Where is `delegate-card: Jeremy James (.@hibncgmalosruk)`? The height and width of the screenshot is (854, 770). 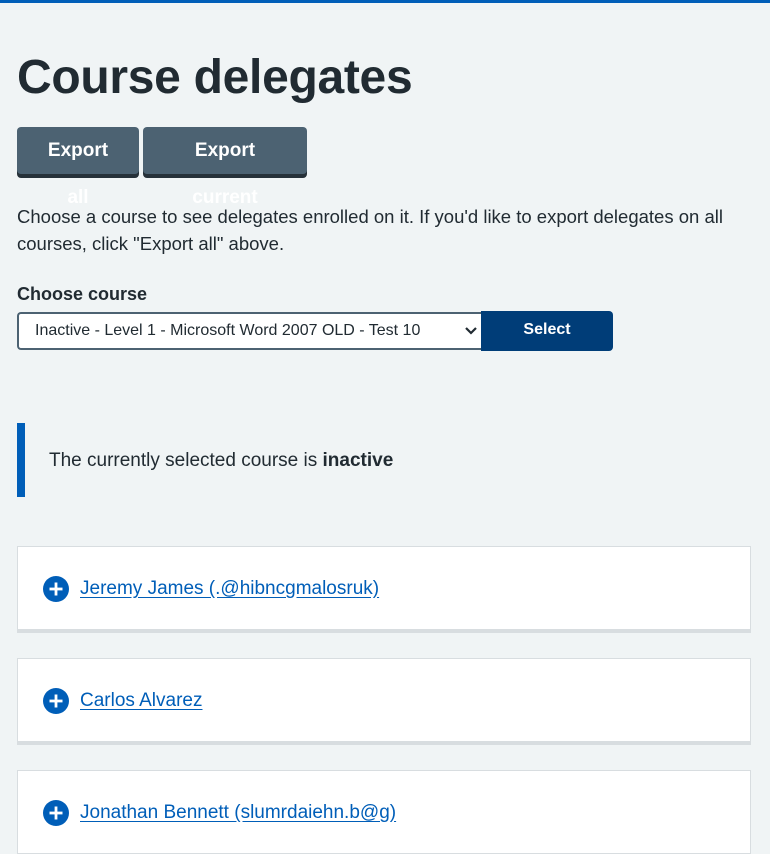
delegate-card: Jeremy James (.@hibncgmalosruk) is located at coordinates (384, 588).